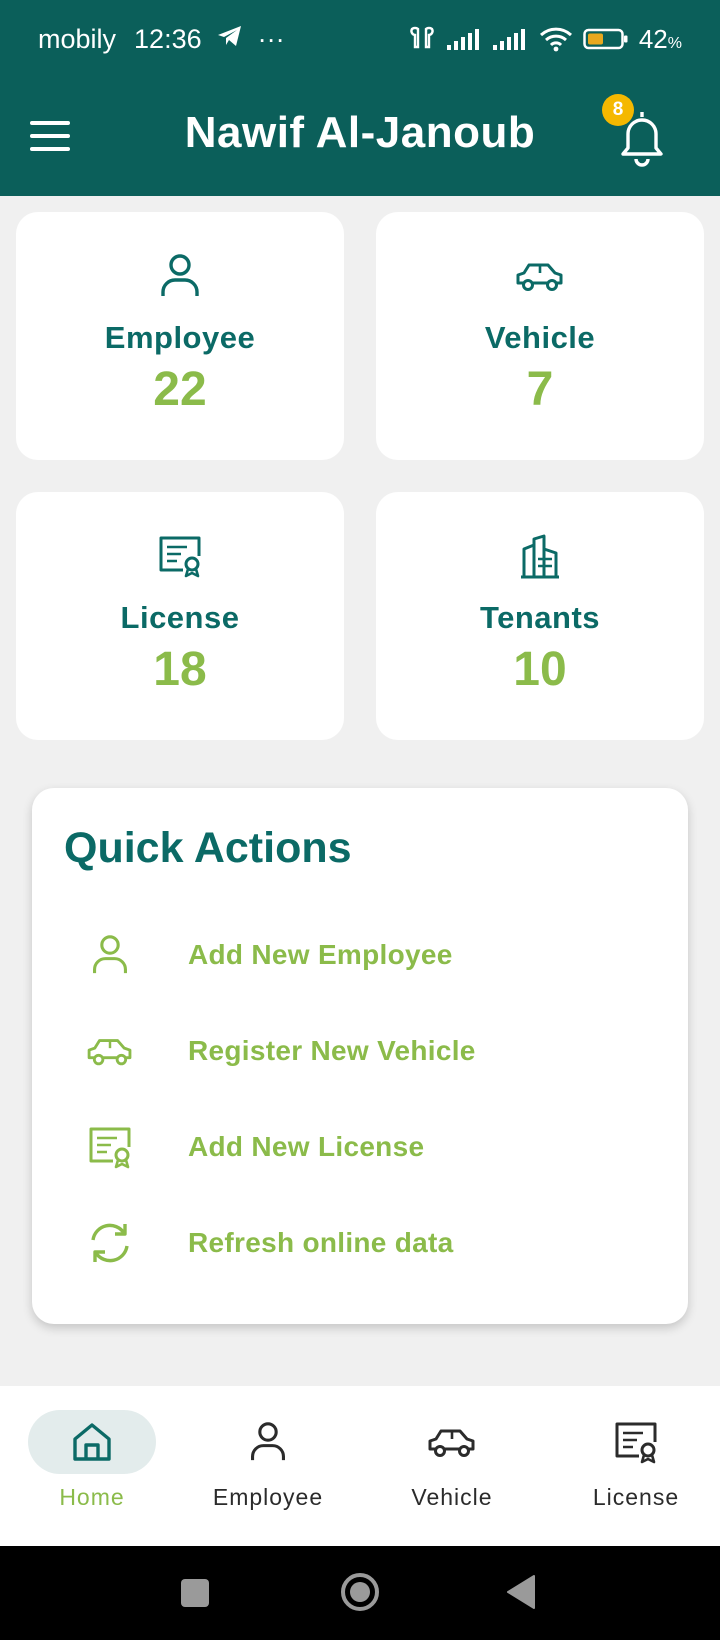 This screenshot has height=1640, width=720. I want to click on notification-badge: 8, so click(618, 110).